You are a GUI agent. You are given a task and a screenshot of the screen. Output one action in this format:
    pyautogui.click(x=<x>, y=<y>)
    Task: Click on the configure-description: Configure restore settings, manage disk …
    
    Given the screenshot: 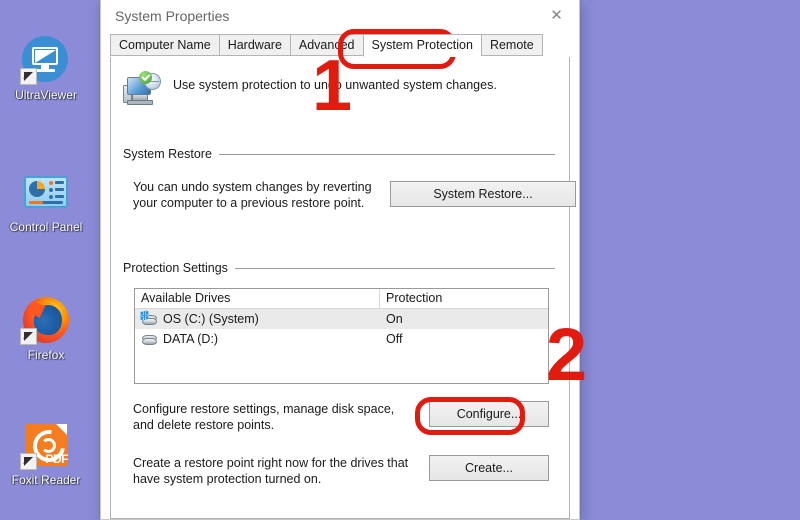 What is the action you would take?
    pyautogui.click(x=264, y=417)
    